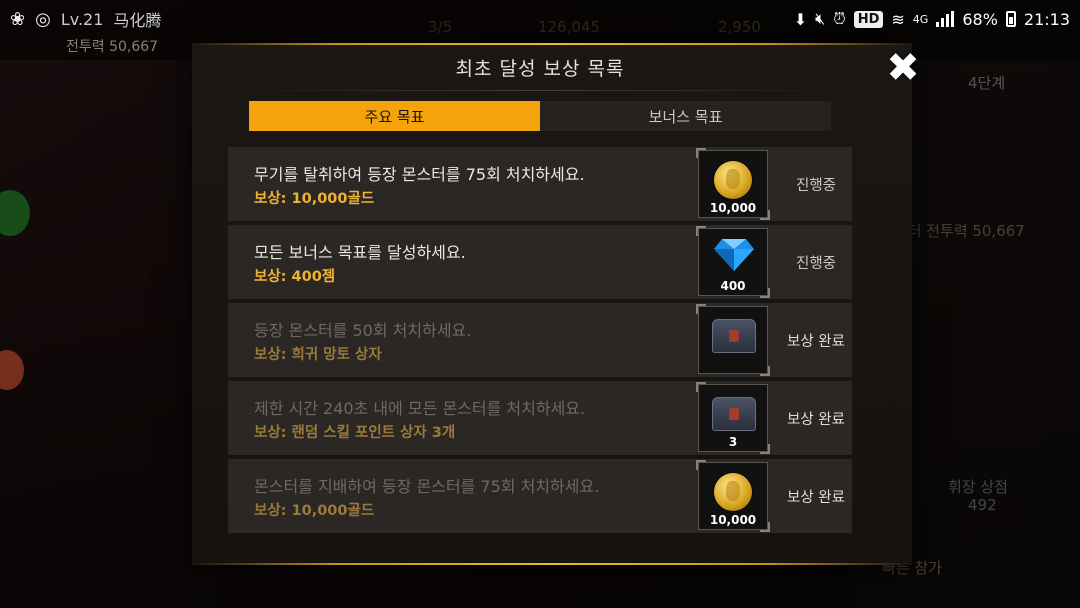 This screenshot has width=1080, height=608. Describe the element at coordinates (1046, 19) in the screenshot. I see `clock: 21:13` at that location.